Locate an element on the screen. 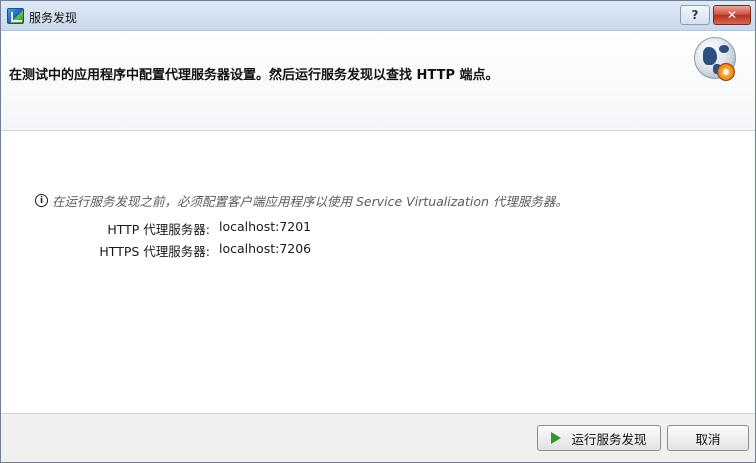 Image resolution: width=756 pixels, height=463 pixels. info-icon: i is located at coordinates (41, 200).